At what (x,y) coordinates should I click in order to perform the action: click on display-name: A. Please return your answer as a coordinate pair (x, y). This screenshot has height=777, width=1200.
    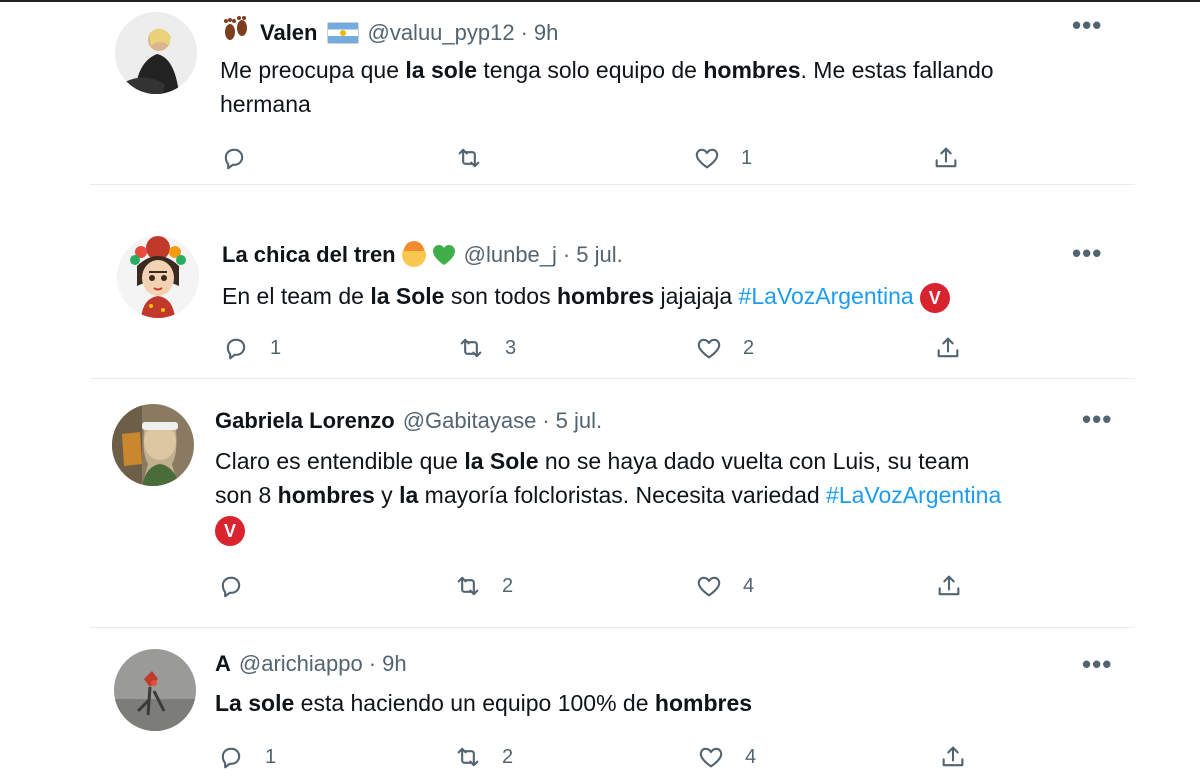
    Looking at the image, I should click on (223, 664).